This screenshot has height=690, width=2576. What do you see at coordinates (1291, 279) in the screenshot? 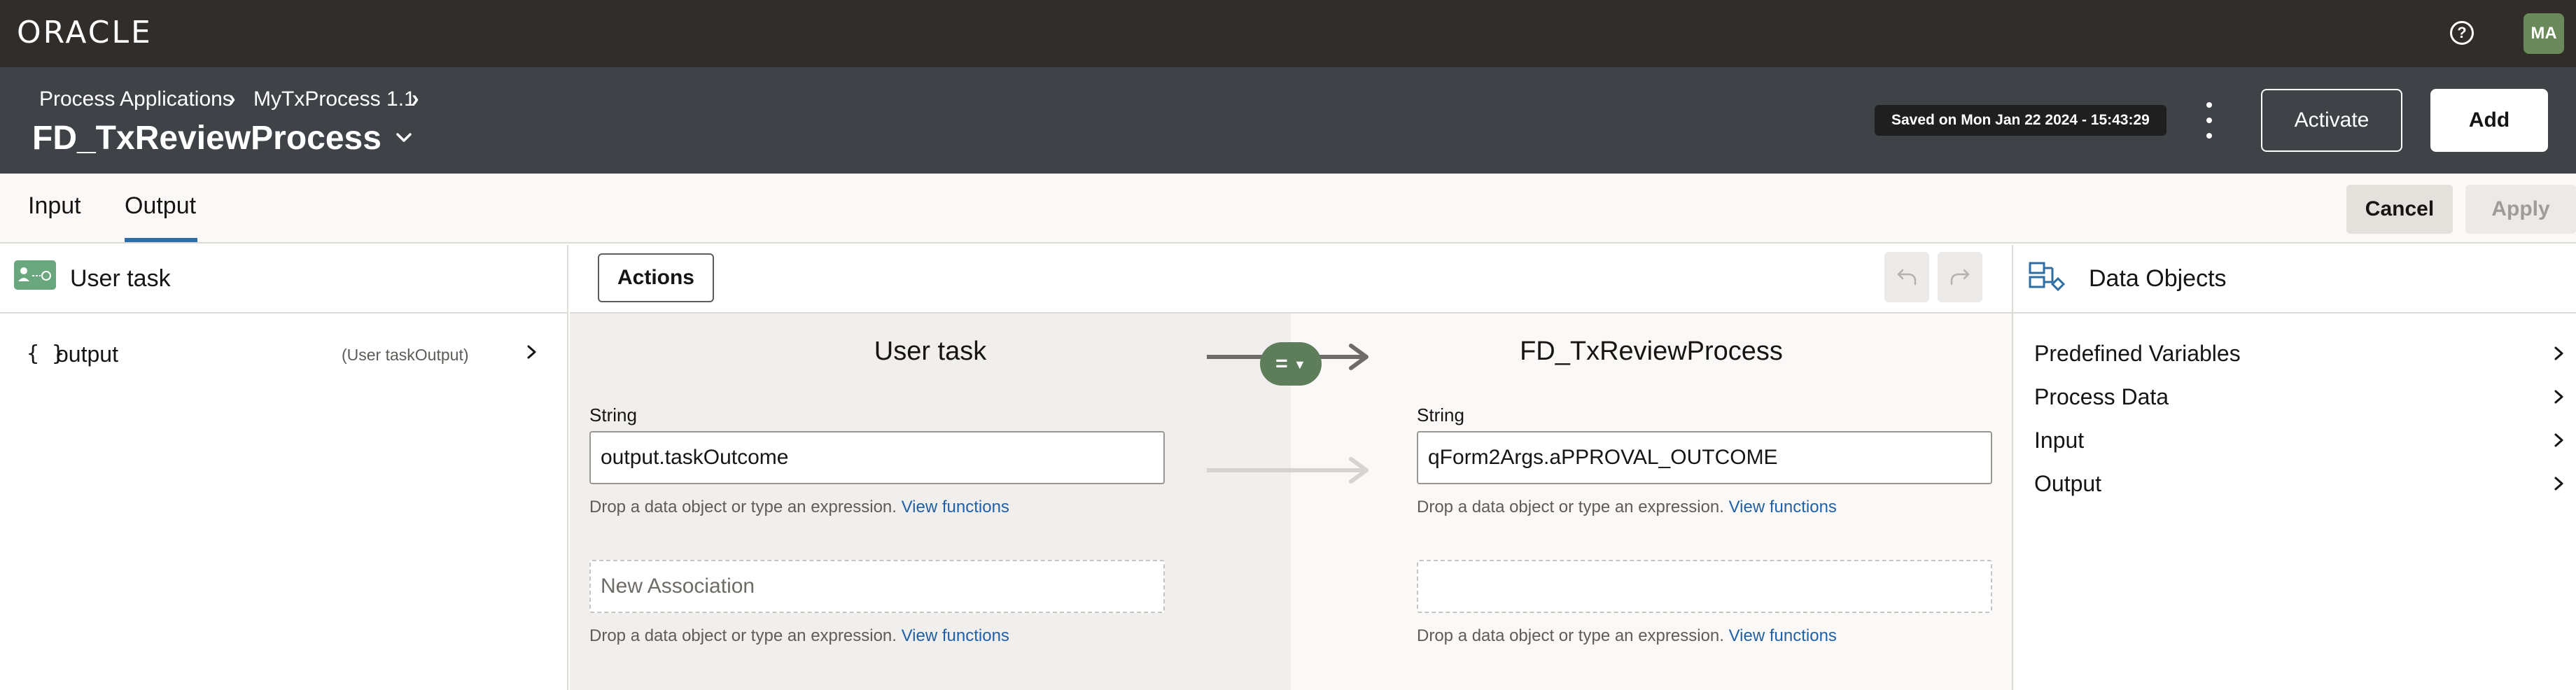
I see `mapping-toolbar: Actions` at bounding box center [1291, 279].